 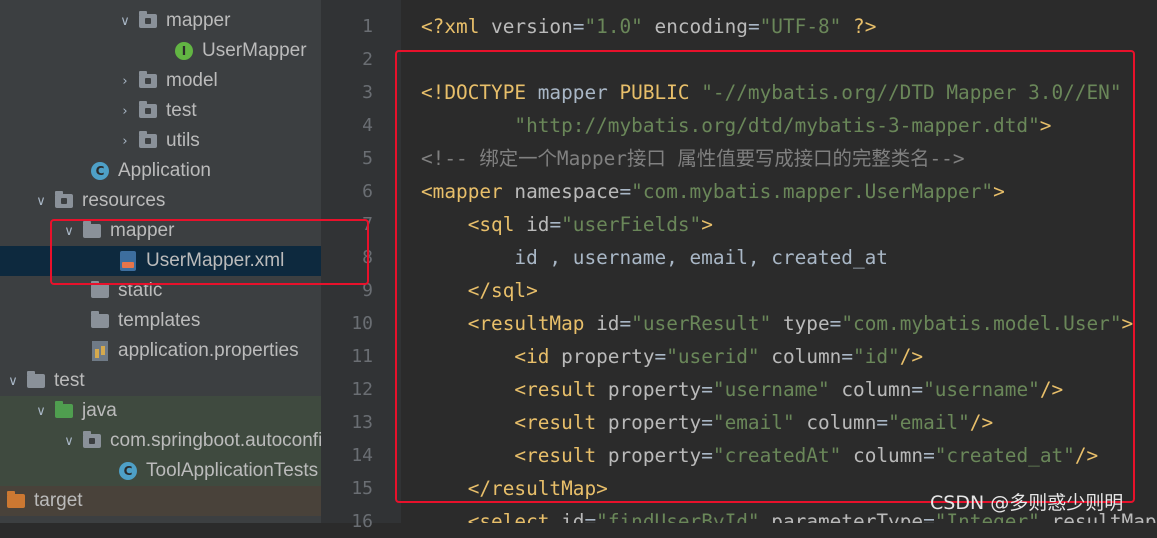 What do you see at coordinates (678, 516) in the screenshot?
I see `code-token: "findUserById"` at bounding box center [678, 516].